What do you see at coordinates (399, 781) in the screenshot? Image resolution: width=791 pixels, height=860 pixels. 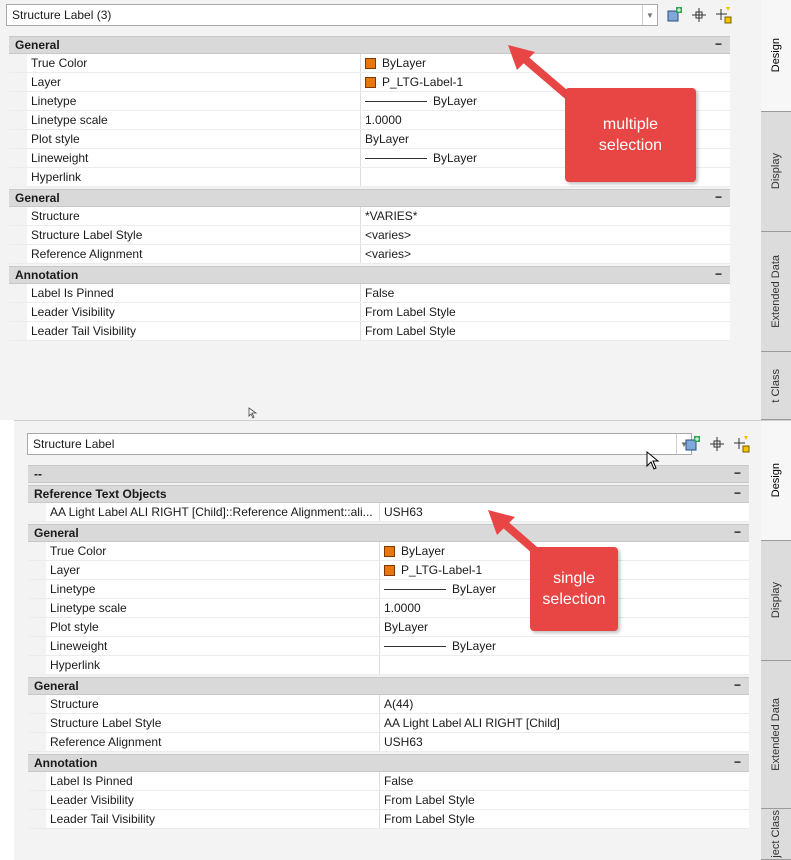 I see `property-value-text: False` at bounding box center [399, 781].